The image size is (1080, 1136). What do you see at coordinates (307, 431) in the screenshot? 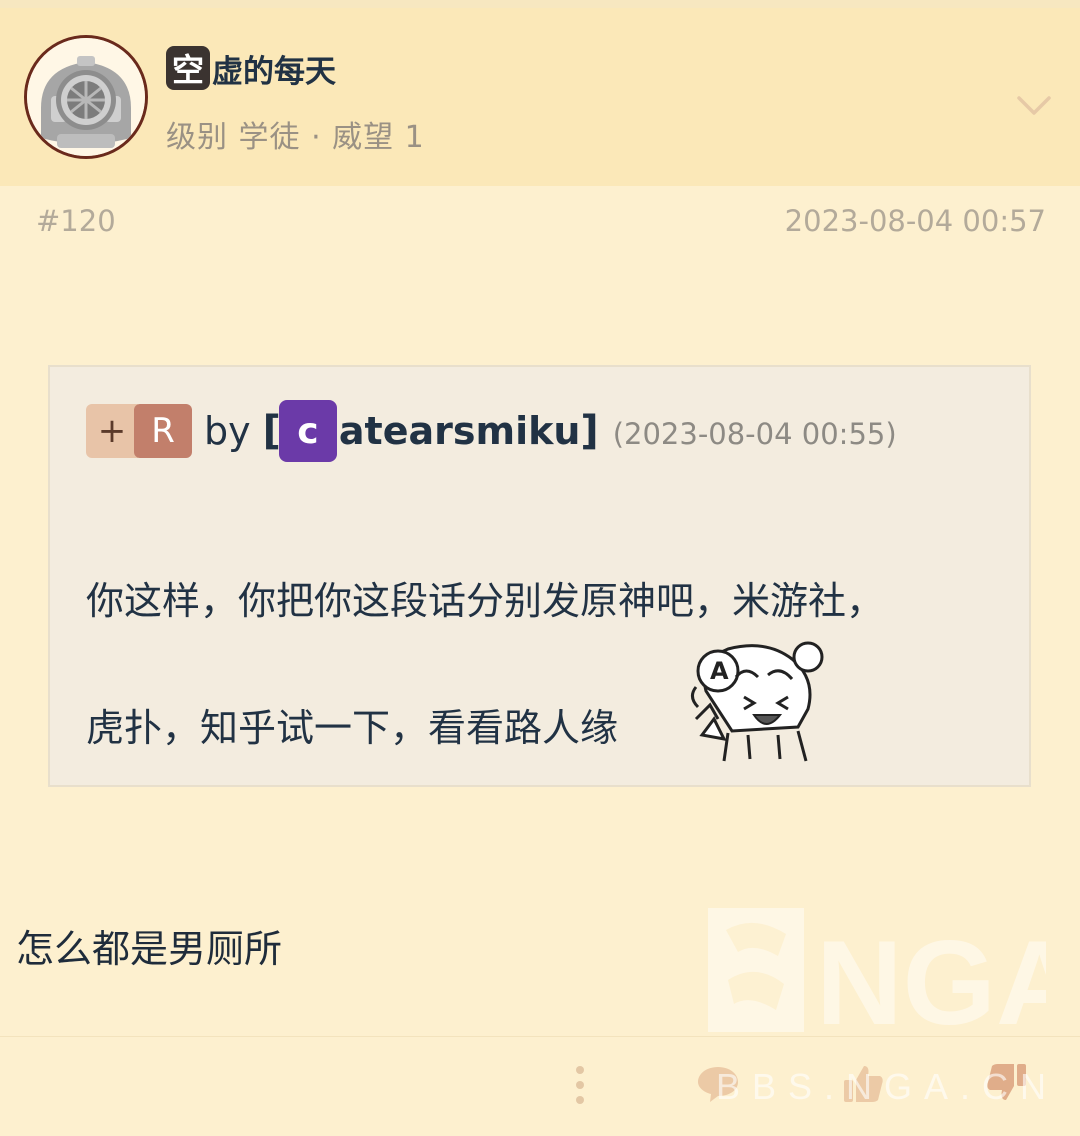
I see `quote-user-initial-badge: c` at bounding box center [307, 431].